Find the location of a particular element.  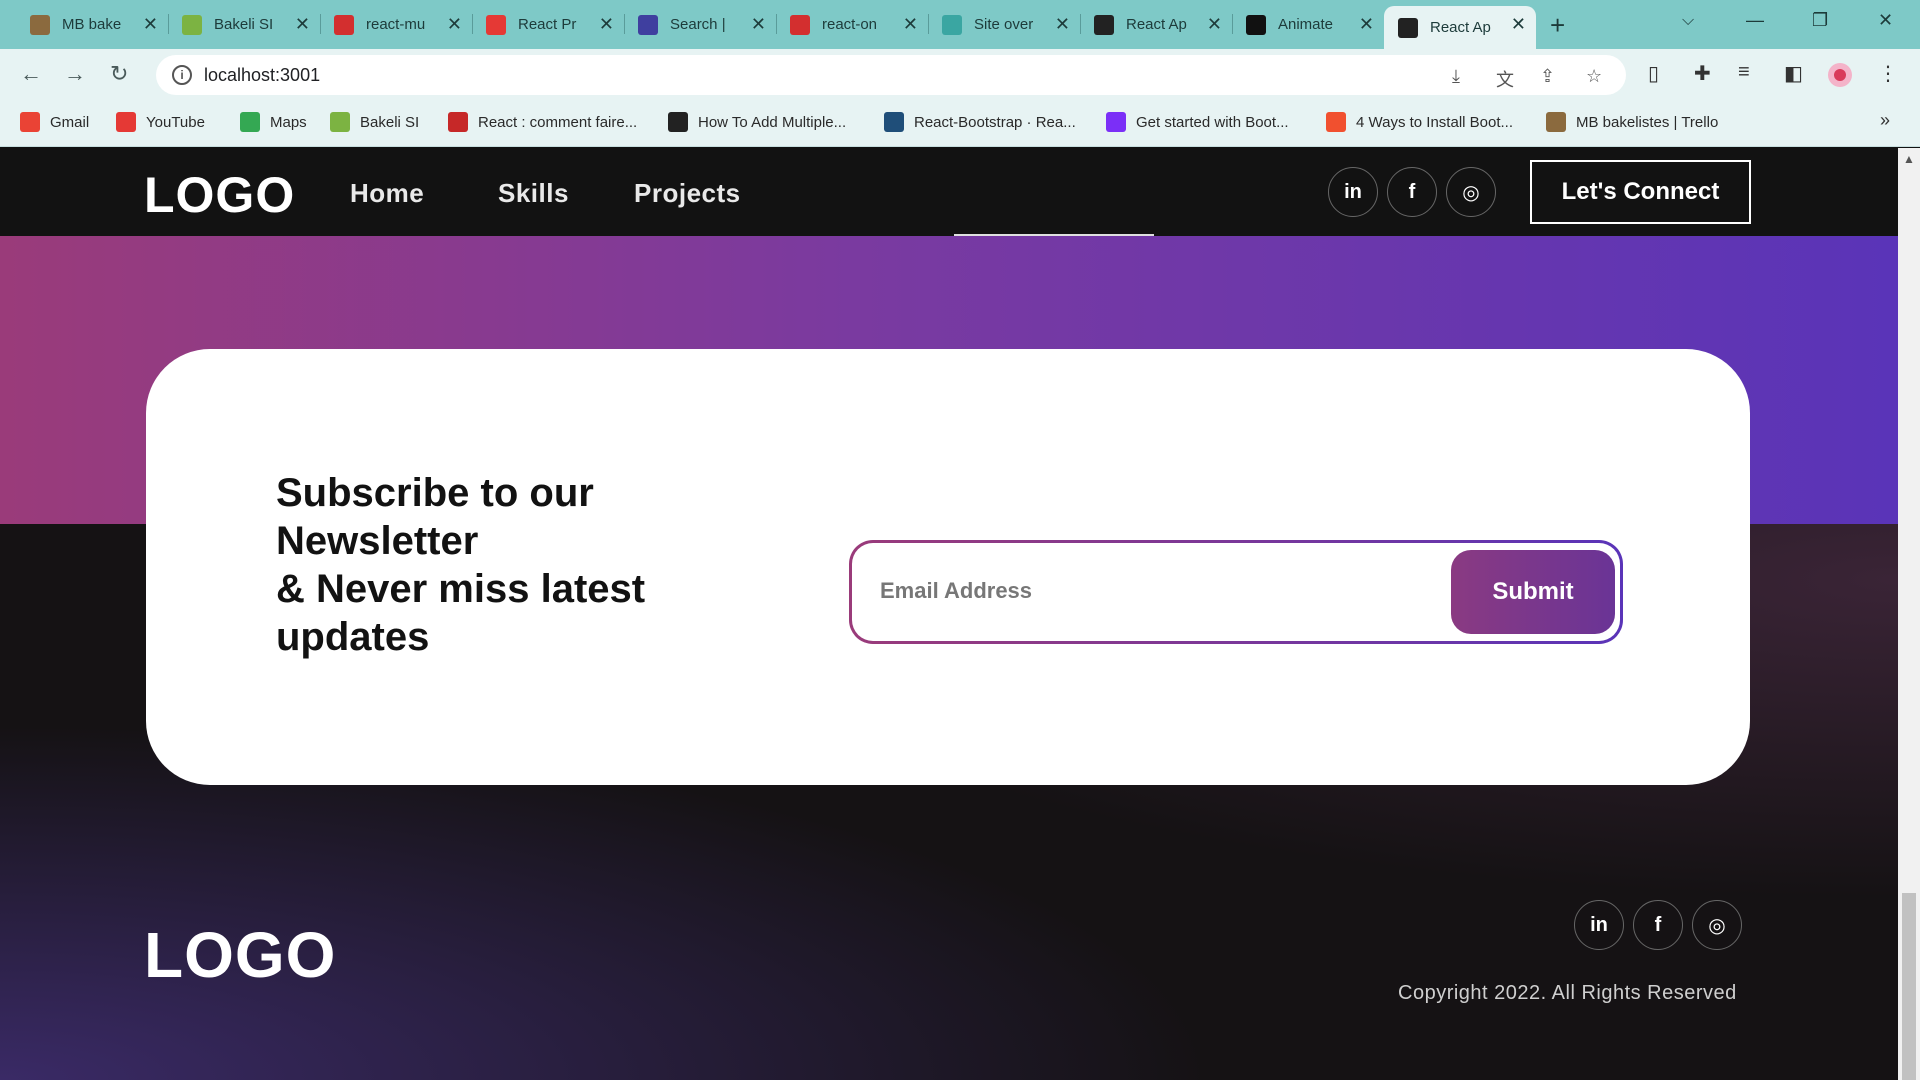

install-app-icon: ⤓ is located at coordinates (1456, 76).